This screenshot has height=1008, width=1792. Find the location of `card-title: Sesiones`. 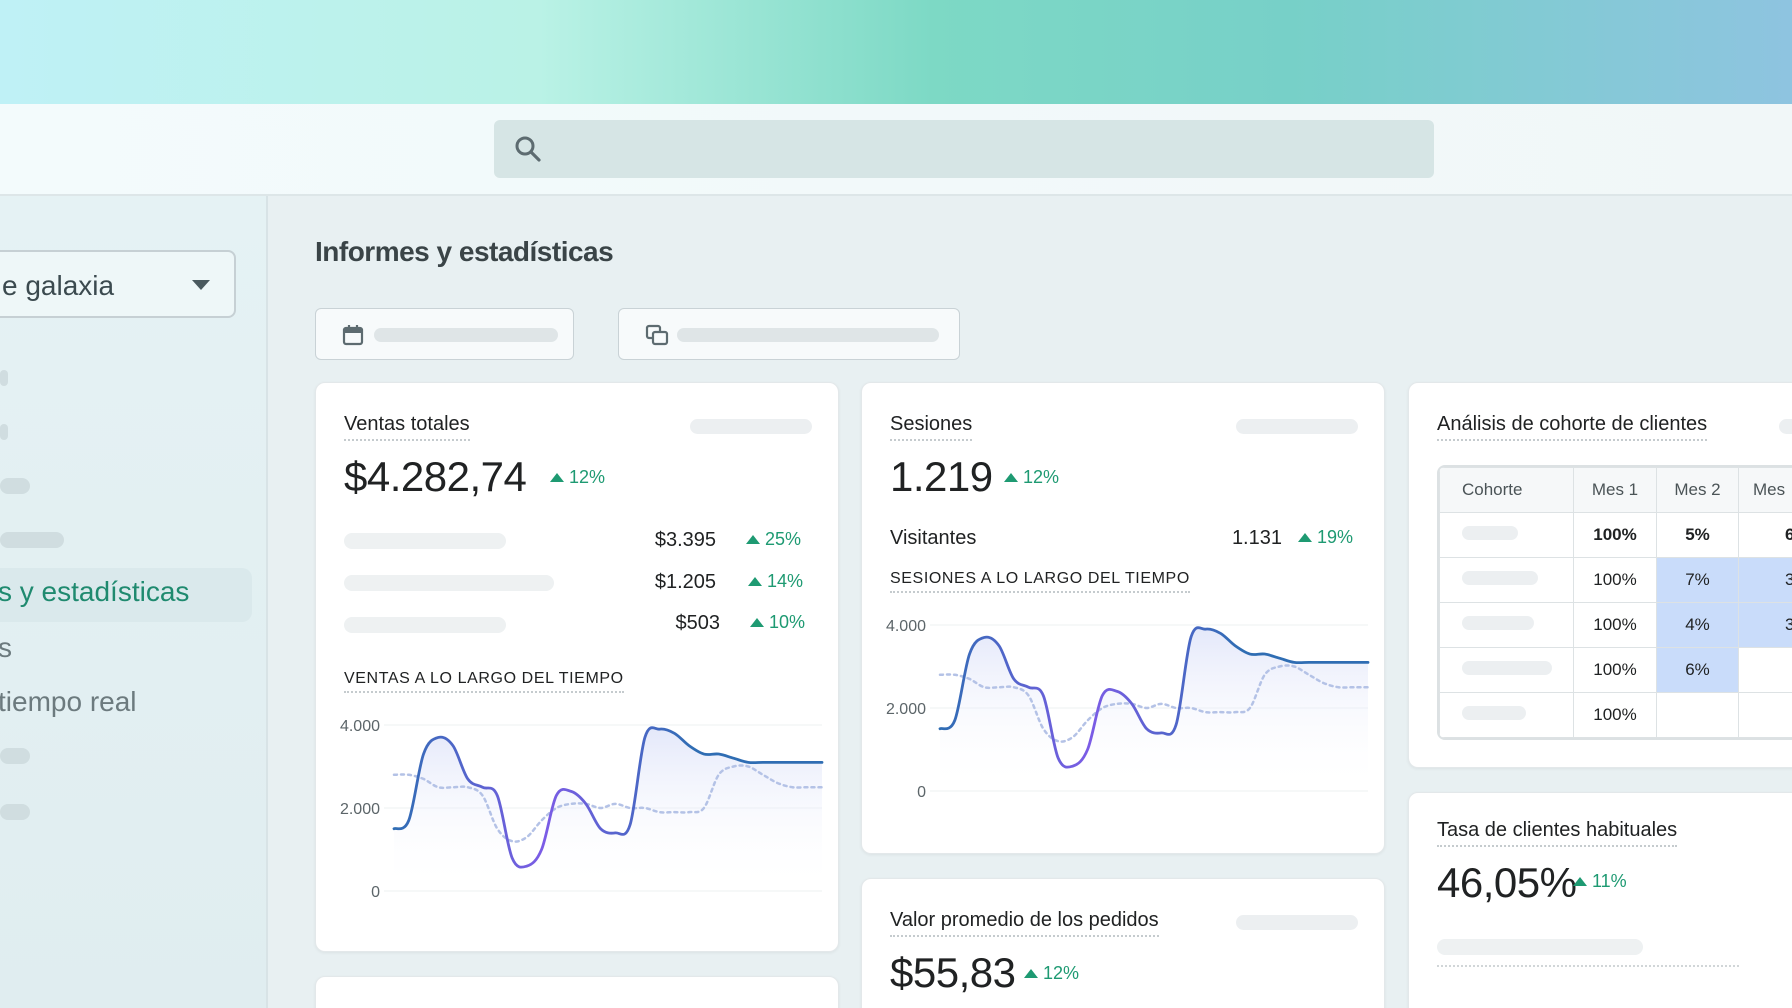

card-title: Sesiones is located at coordinates (931, 427).